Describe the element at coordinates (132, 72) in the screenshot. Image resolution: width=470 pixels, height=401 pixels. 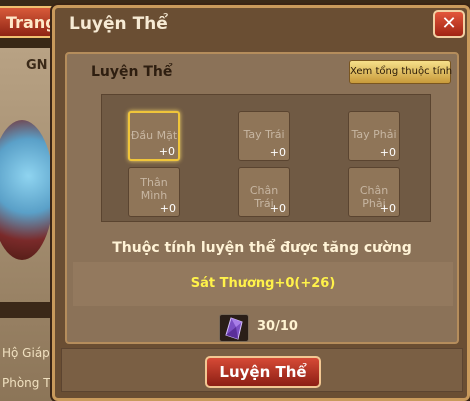
I see `section-title: Luyện Thể` at that location.